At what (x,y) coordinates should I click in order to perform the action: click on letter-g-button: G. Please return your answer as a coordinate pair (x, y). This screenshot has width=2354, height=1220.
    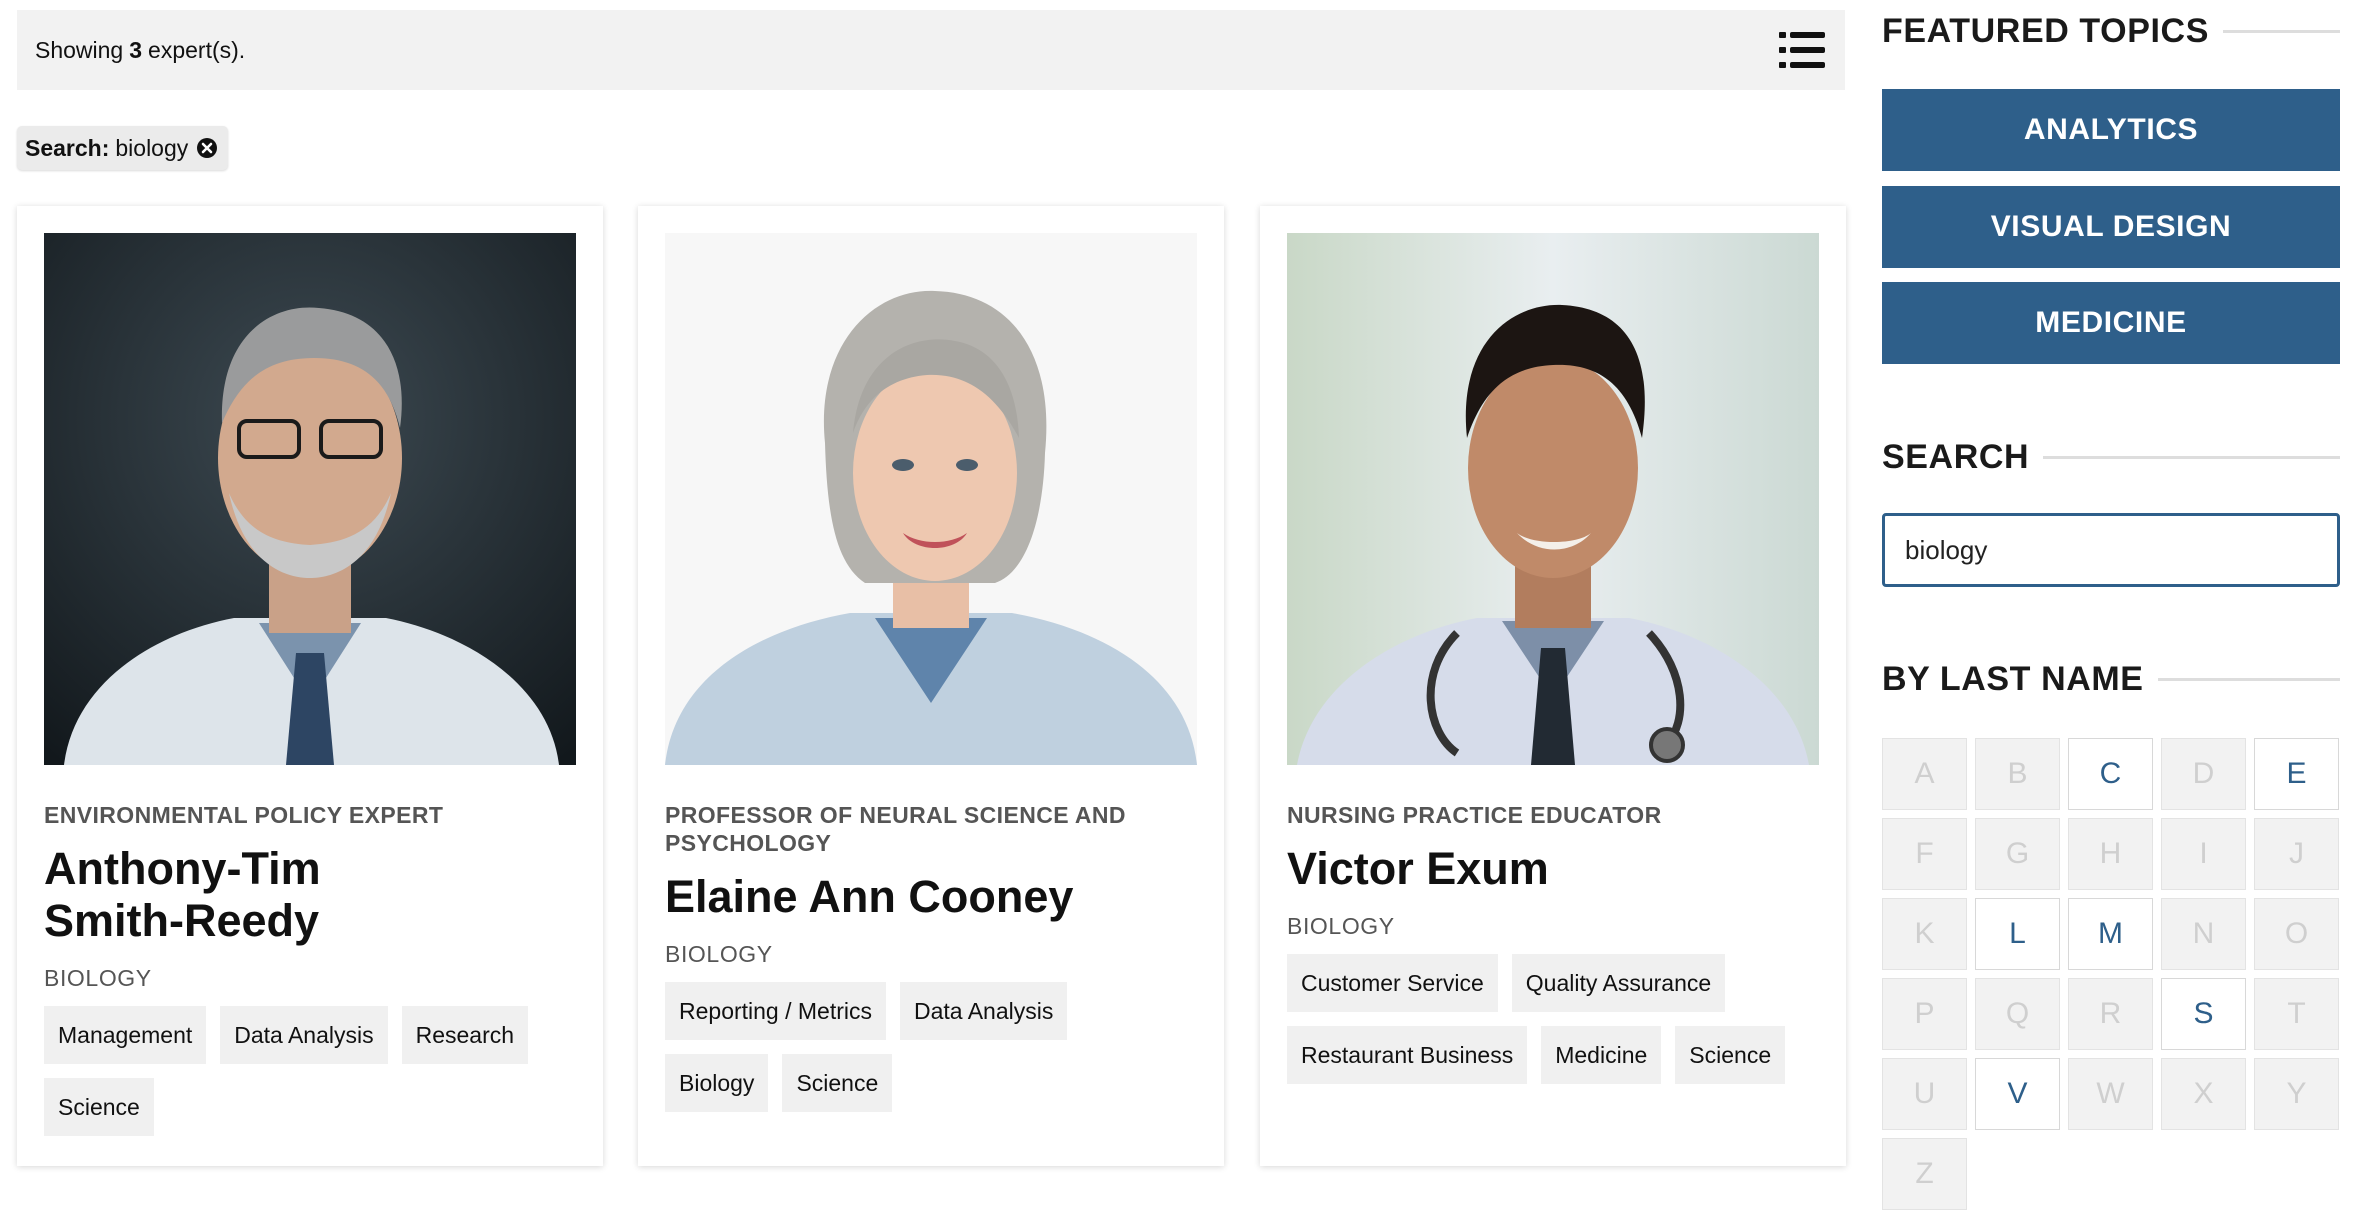
    Looking at the image, I should click on (2017, 854).